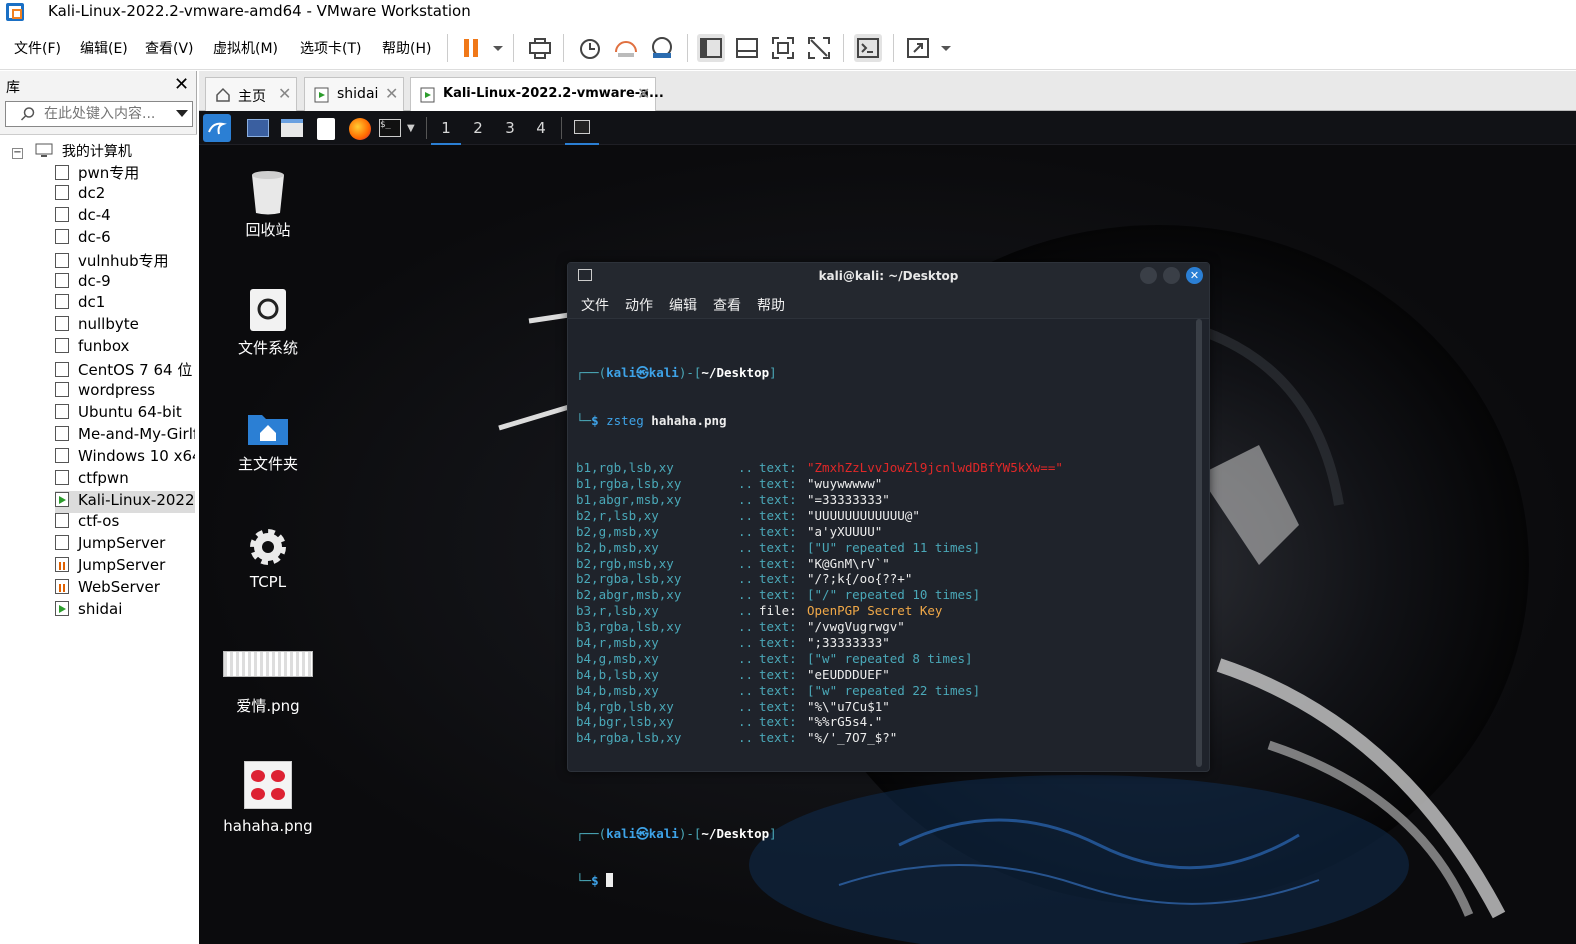 The image size is (1576, 944). Describe the element at coordinates (711, 48) in the screenshot. I see `library-toggle-icon` at that location.